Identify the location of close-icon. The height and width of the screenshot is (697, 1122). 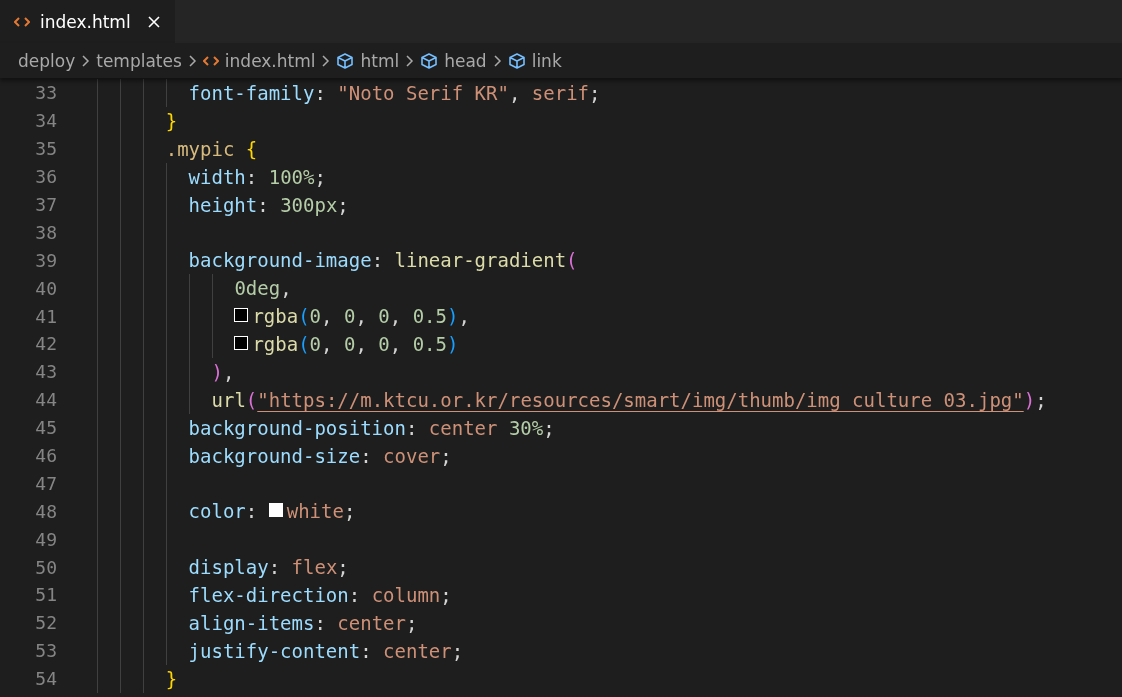
(153, 21).